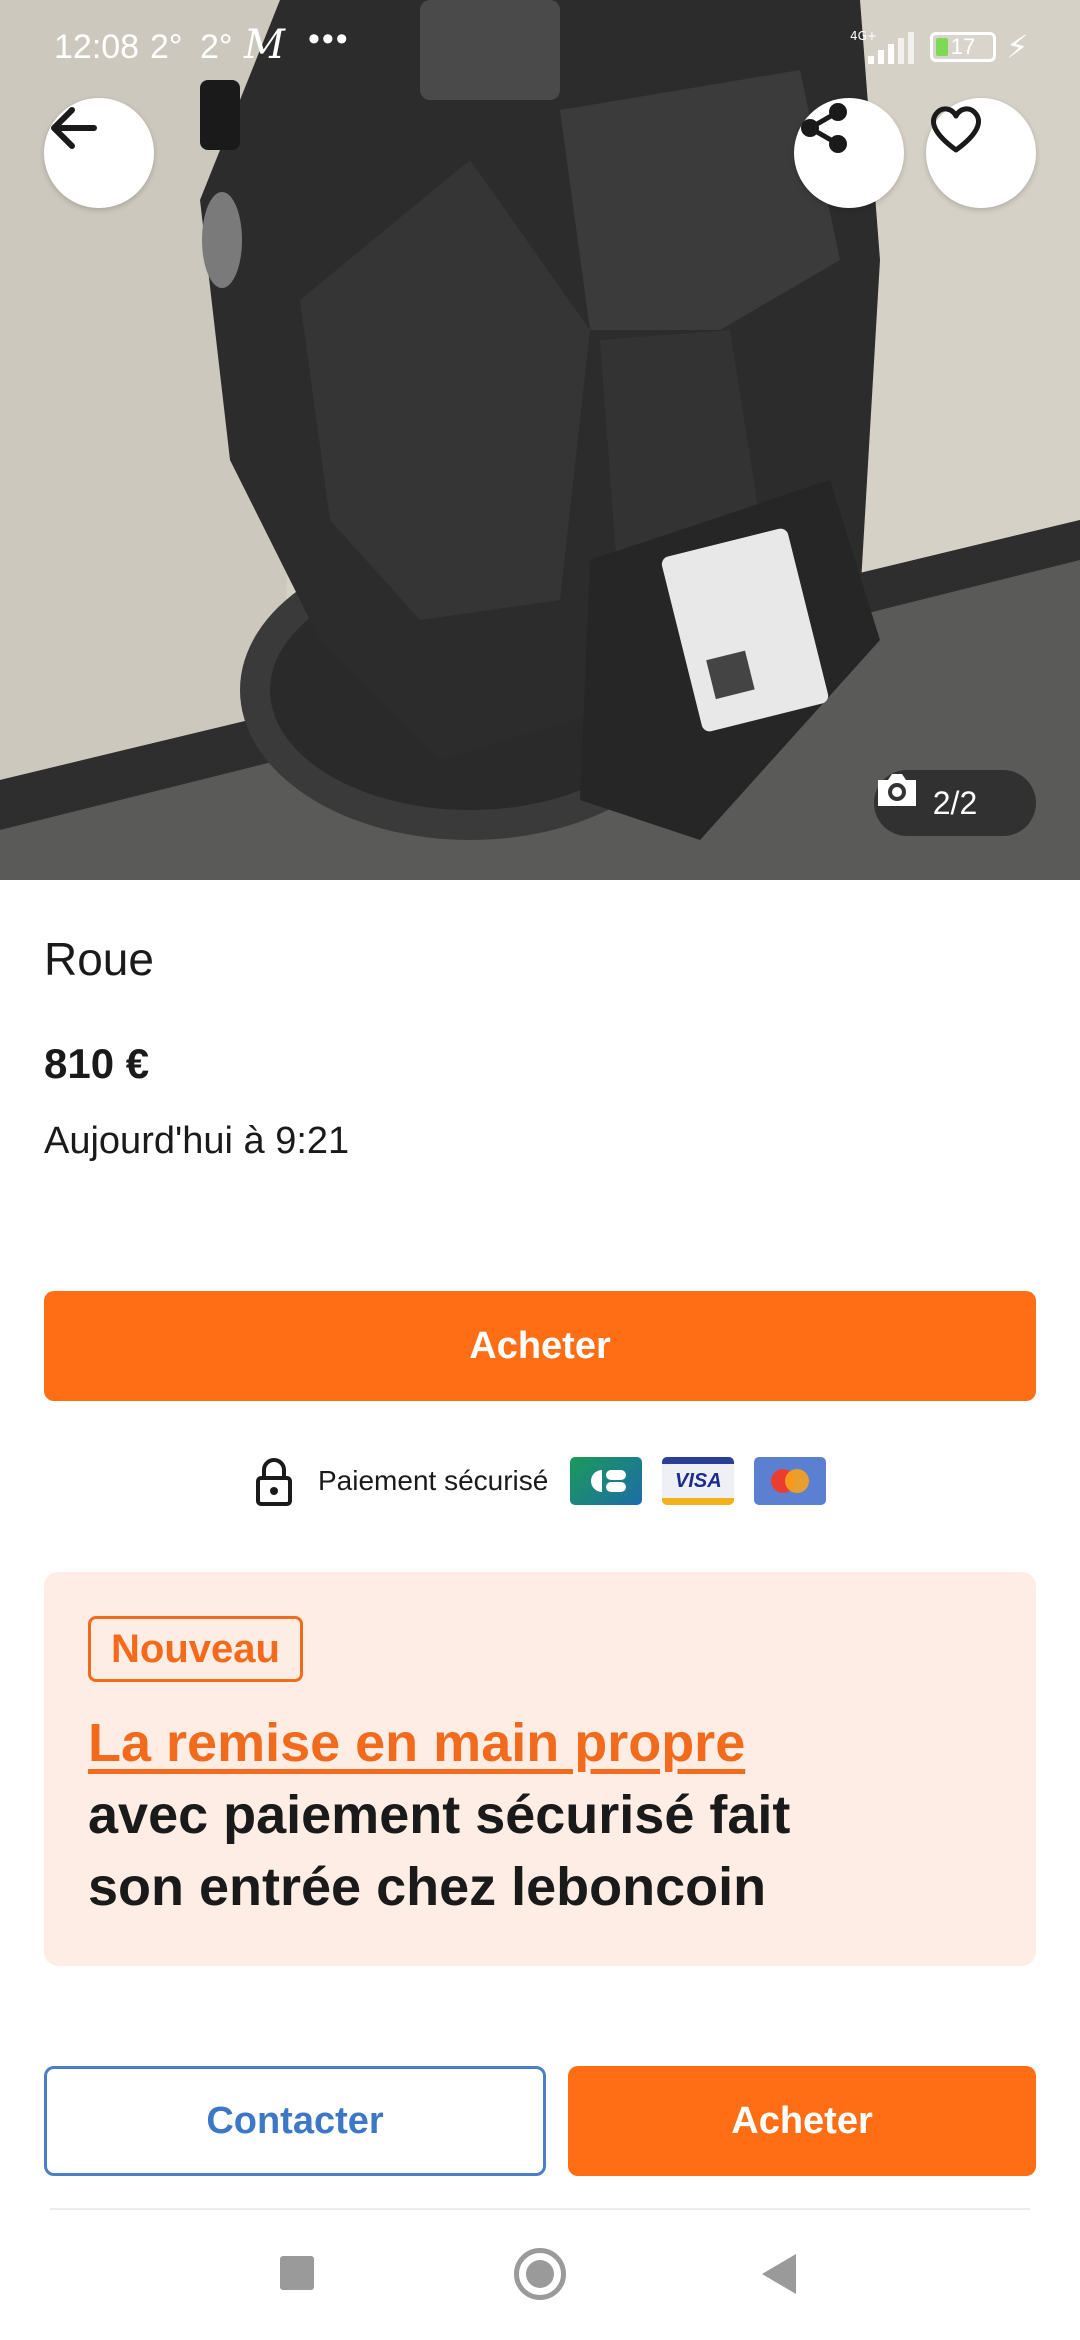 This screenshot has width=1080, height=2340. Describe the element at coordinates (790, 1481) in the screenshot. I see `mastercard-card-icon` at that location.